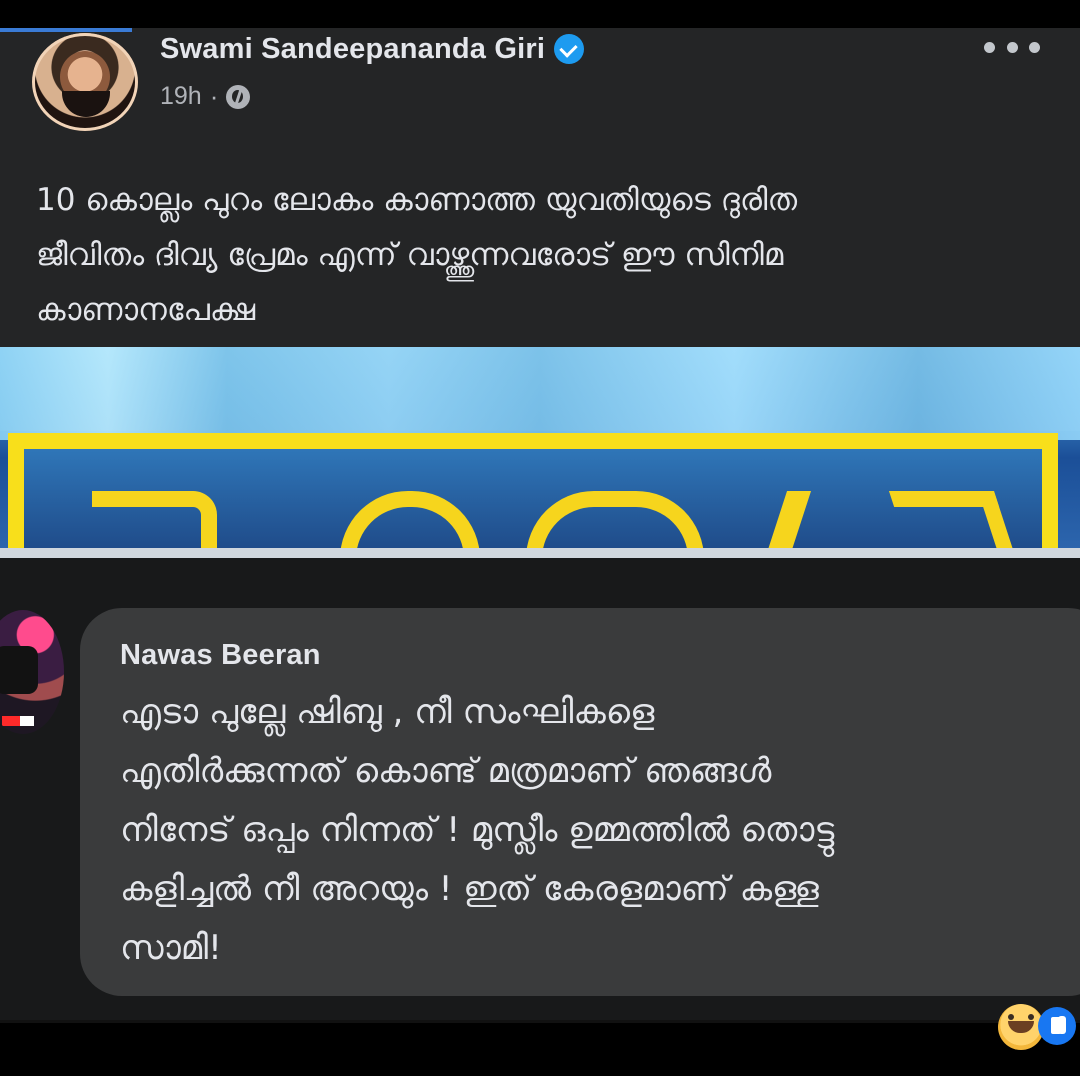  What do you see at coordinates (220, 655) in the screenshot?
I see `comment-author: Nawas Beeran` at bounding box center [220, 655].